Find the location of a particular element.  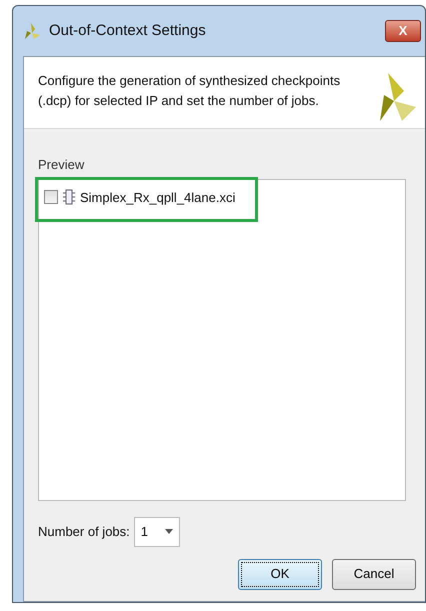

caret-icon is located at coordinates (168, 531).